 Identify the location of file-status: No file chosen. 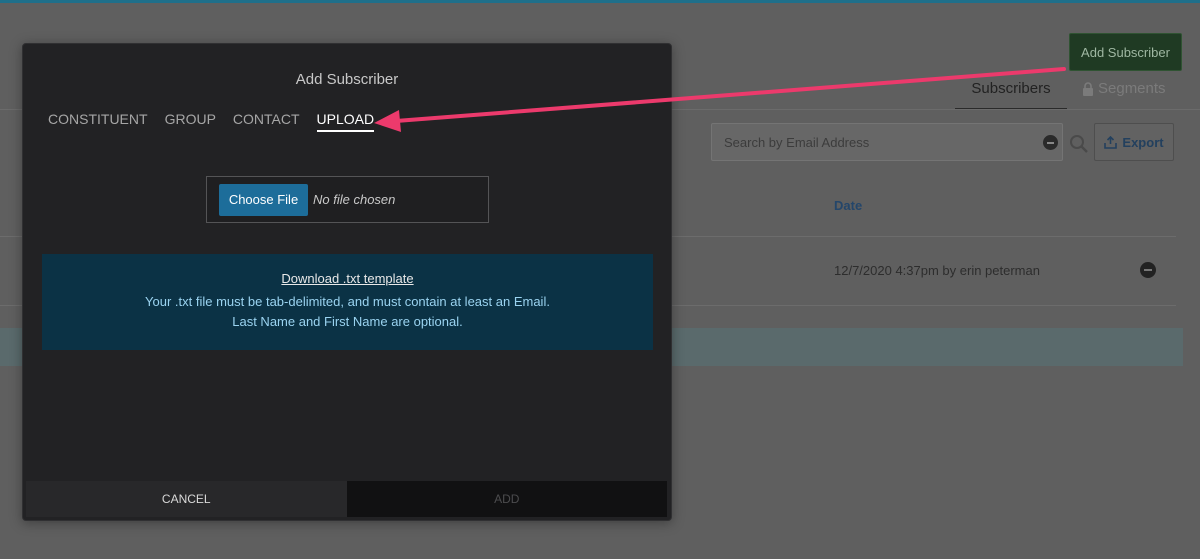
(354, 199).